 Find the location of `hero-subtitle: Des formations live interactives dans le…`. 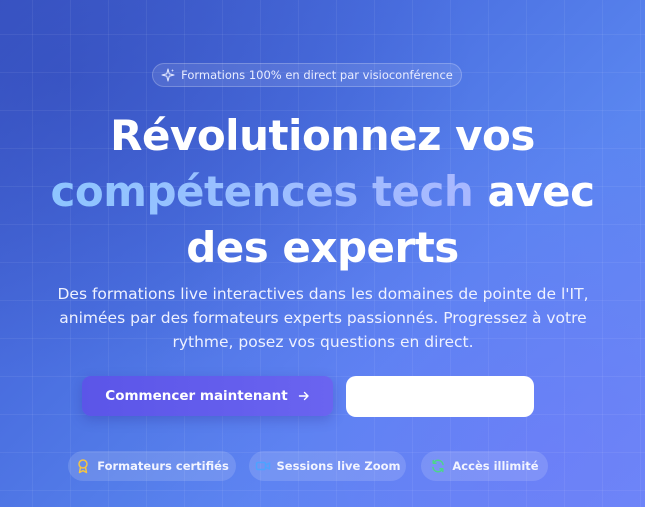

hero-subtitle: Des formations live interactives dans le… is located at coordinates (323, 318).